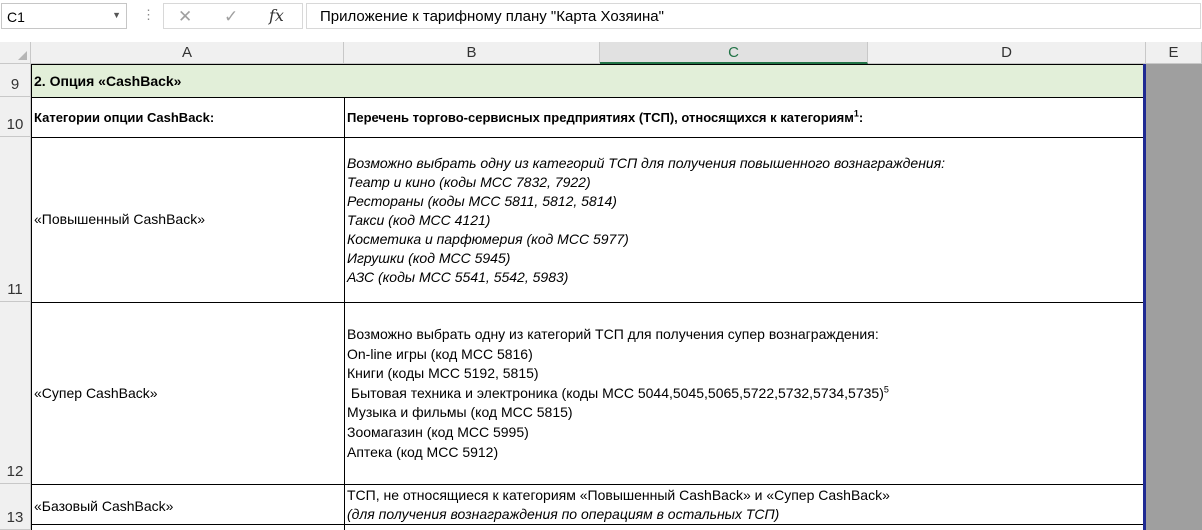  What do you see at coordinates (458, 277) in the screenshot?
I see `category-line: АЗС (коды МСС 5541, 5542, 5983)` at bounding box center [458, 277].